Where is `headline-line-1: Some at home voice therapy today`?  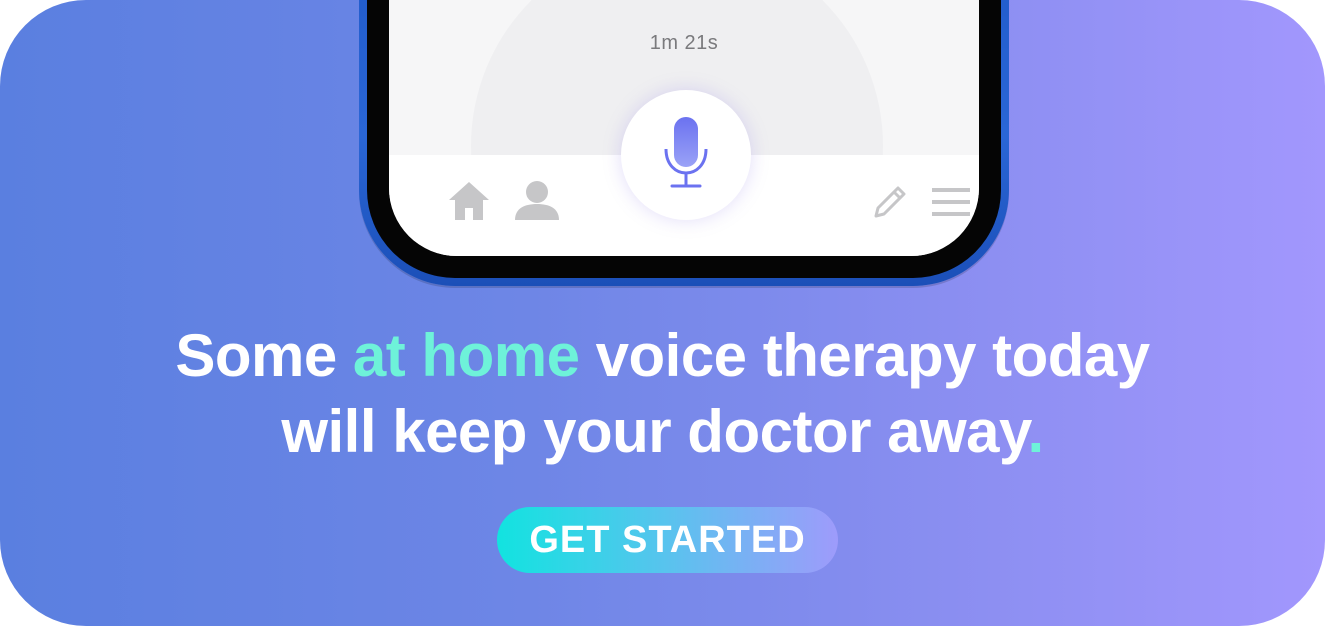 headline-line-1: Some at home voice therapy today is located at coordinates (662, 356).